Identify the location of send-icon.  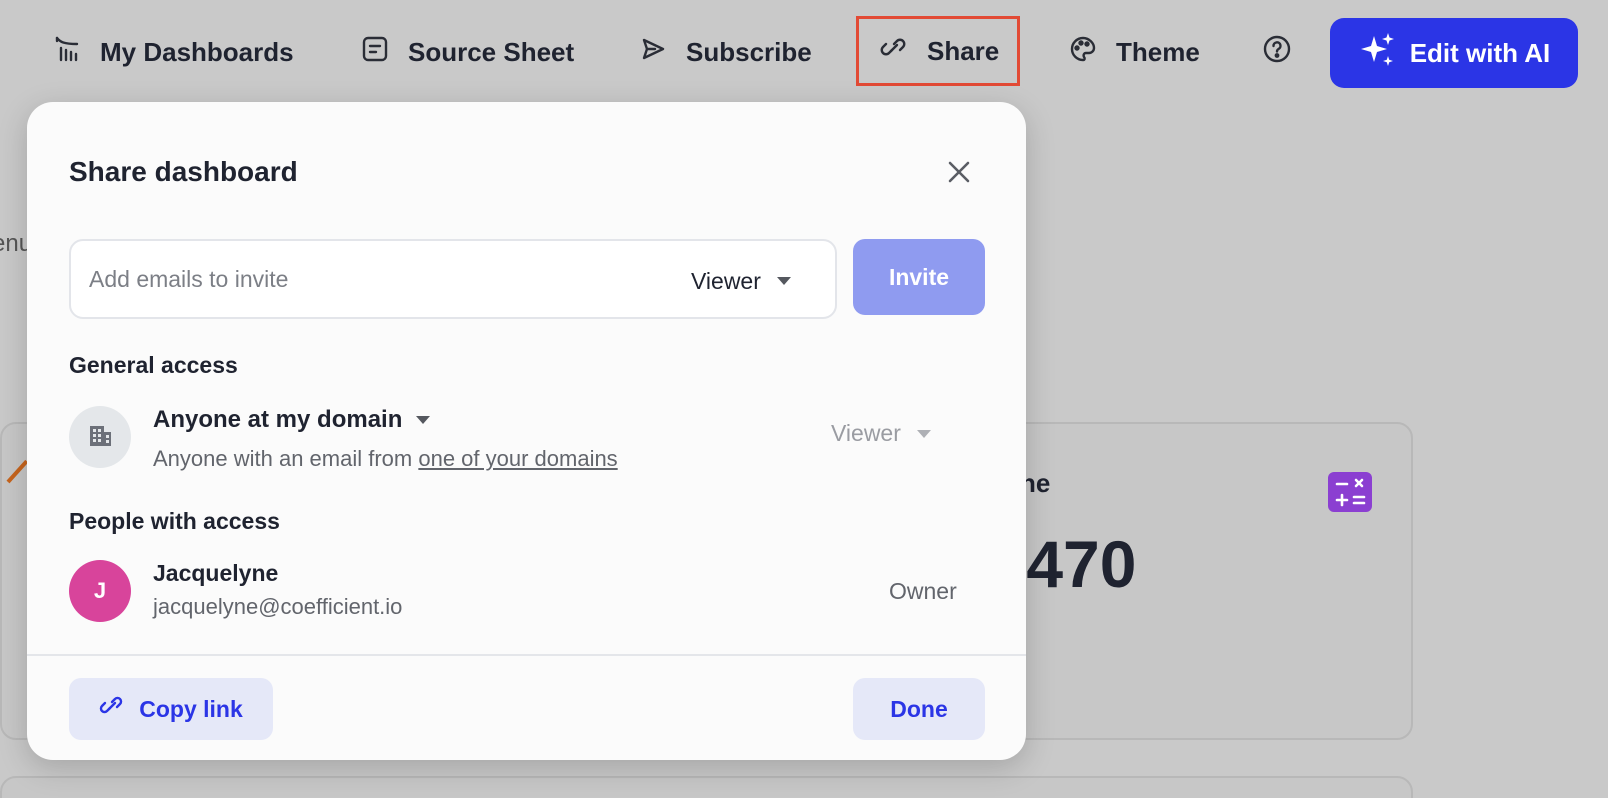
(653, 52).